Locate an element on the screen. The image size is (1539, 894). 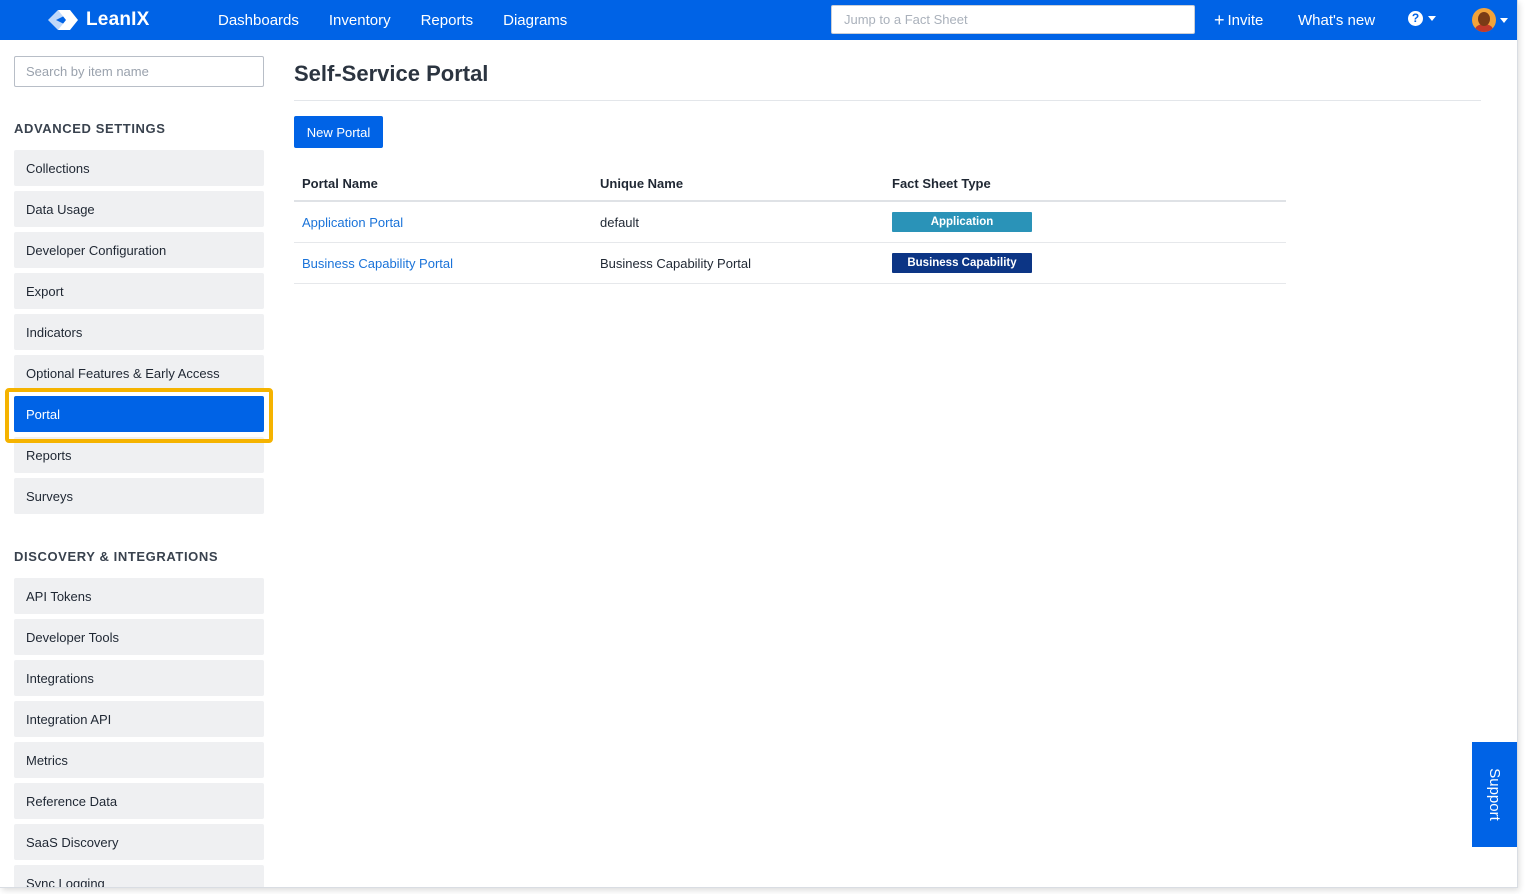
new-portal-button: New Portal is located at coordinates (338, 132).